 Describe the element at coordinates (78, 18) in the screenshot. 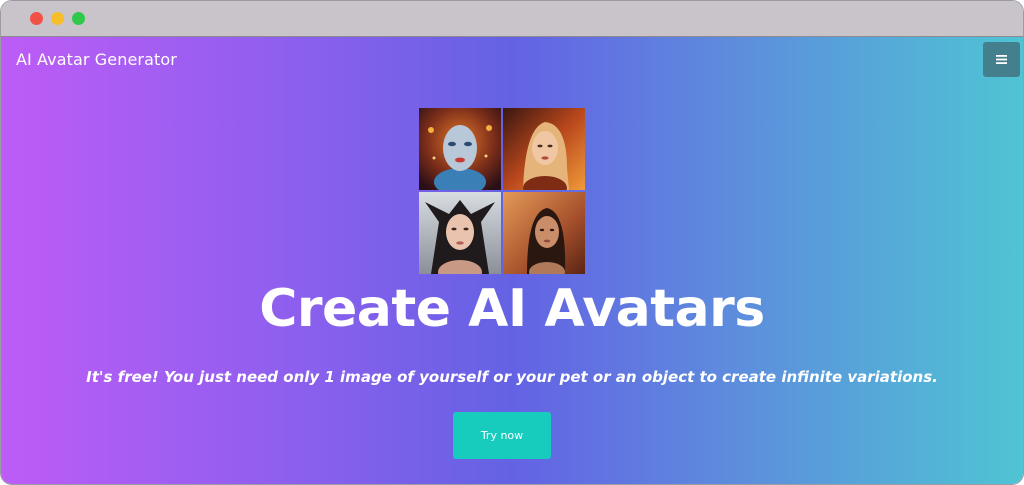

I see `maximize-window-button` at that location.